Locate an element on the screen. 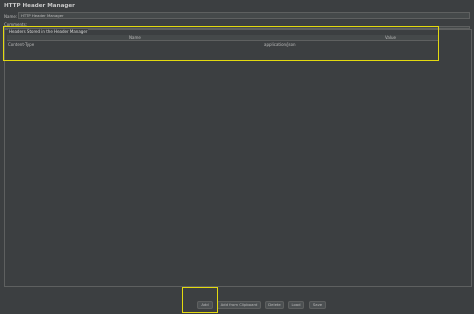 The width and height of the screenshot is (474, 314). add-from-clipboard-button: Add from Clipboard is located at coordinates (239, 305).